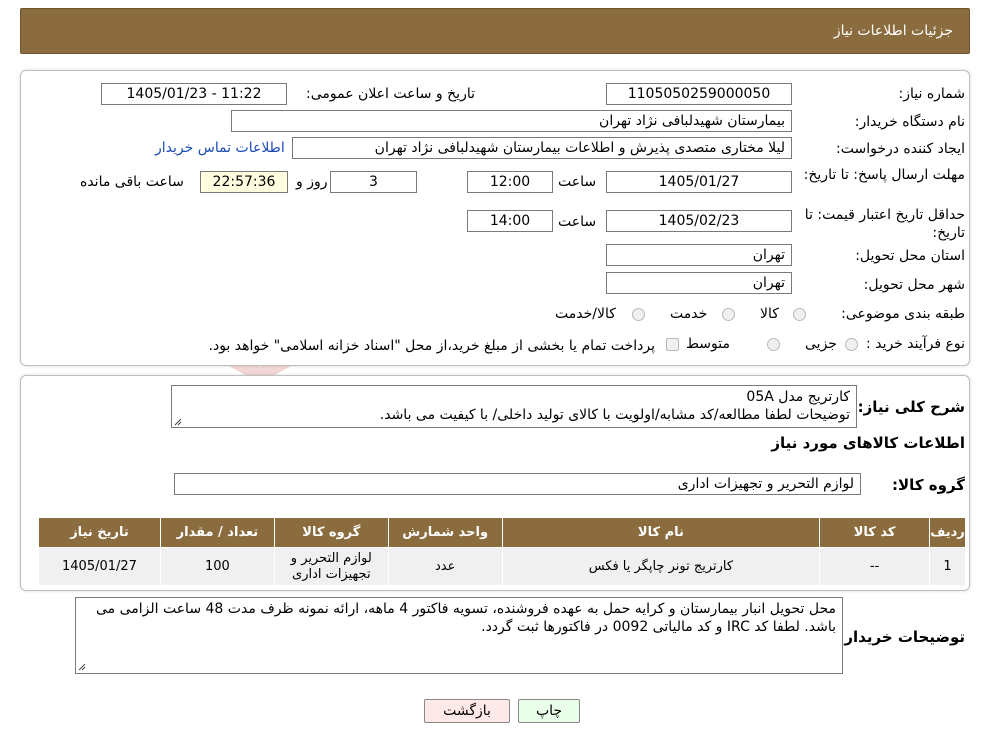 Image resolution: width=985 pixels, height=744 pixels. What do you see at coordinates (708, 344) in the screenshot?
I see `purchase-option-medium: متوسط` at bounding box center [708, 344].